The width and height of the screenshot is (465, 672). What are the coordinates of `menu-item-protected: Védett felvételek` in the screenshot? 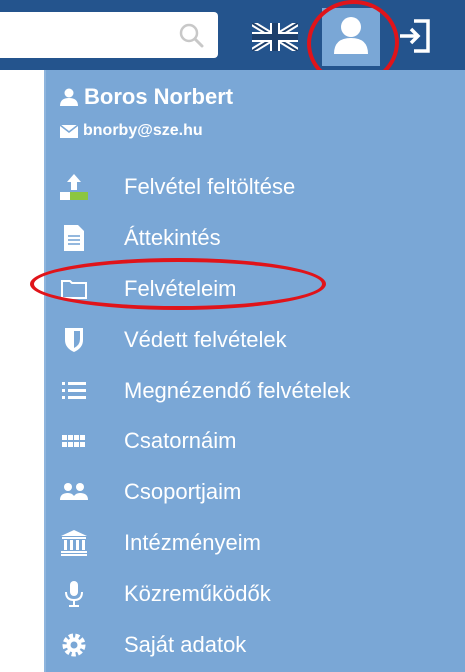 It's located at (255, 339).